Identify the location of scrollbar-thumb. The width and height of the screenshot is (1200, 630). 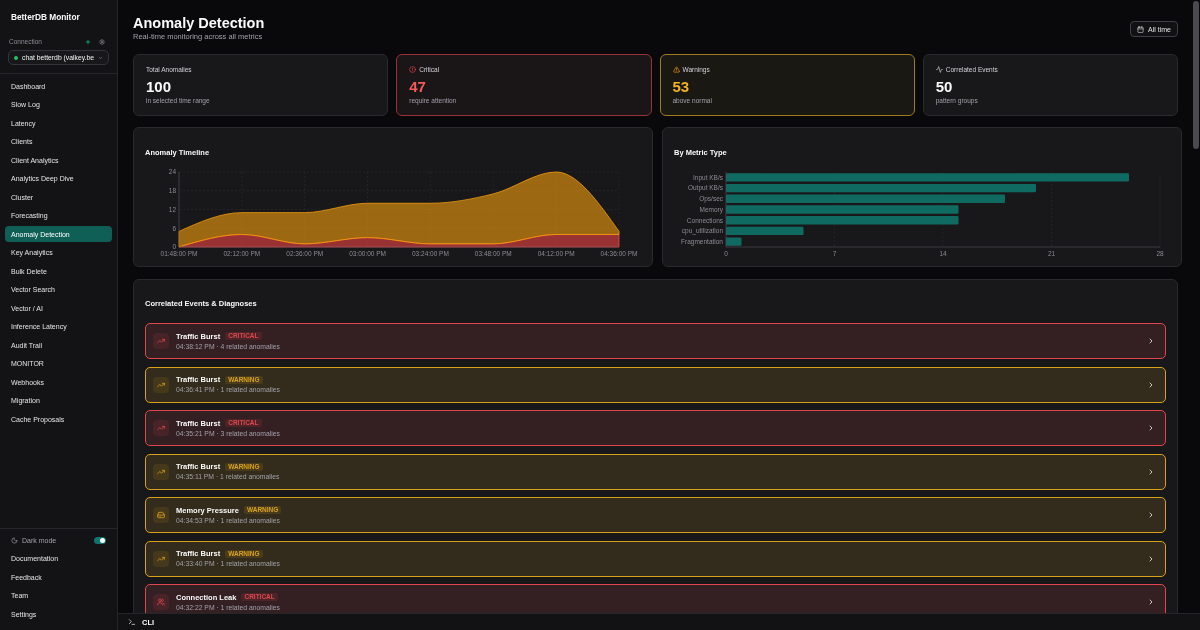
(1196, 75).